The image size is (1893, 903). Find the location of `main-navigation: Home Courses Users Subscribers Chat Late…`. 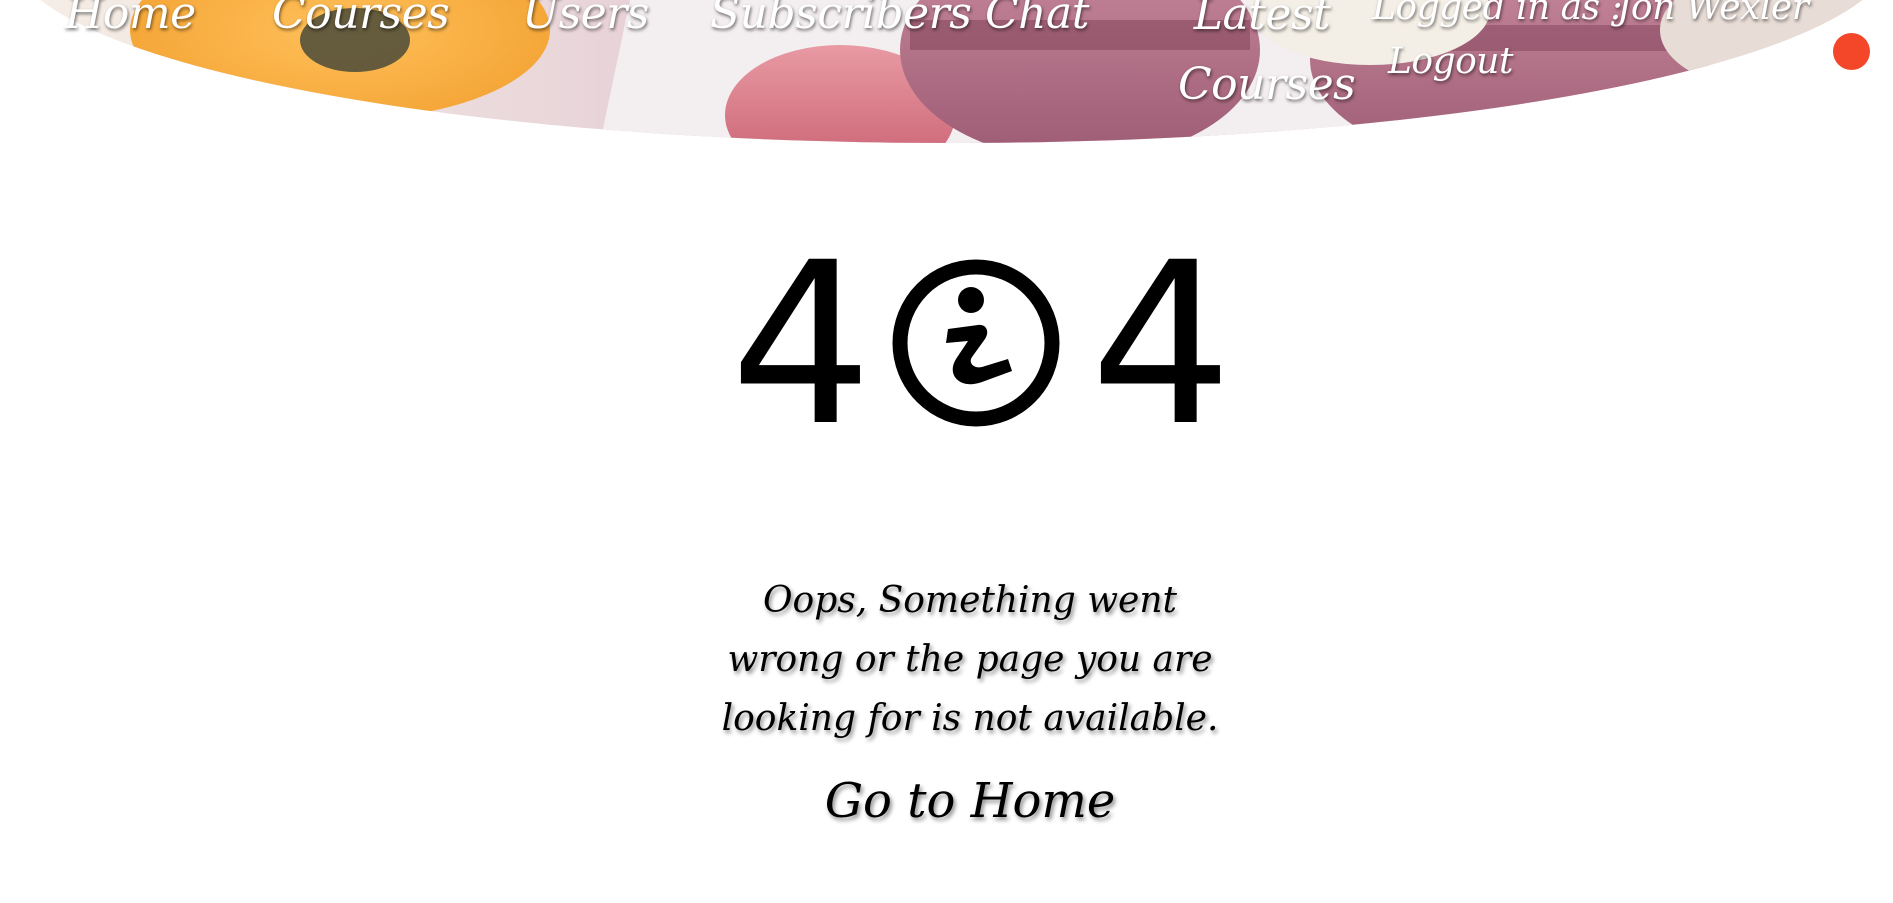

main-navigation: Home Courses Users Subscribers Chat Late… is located at coordinates (946, 60).